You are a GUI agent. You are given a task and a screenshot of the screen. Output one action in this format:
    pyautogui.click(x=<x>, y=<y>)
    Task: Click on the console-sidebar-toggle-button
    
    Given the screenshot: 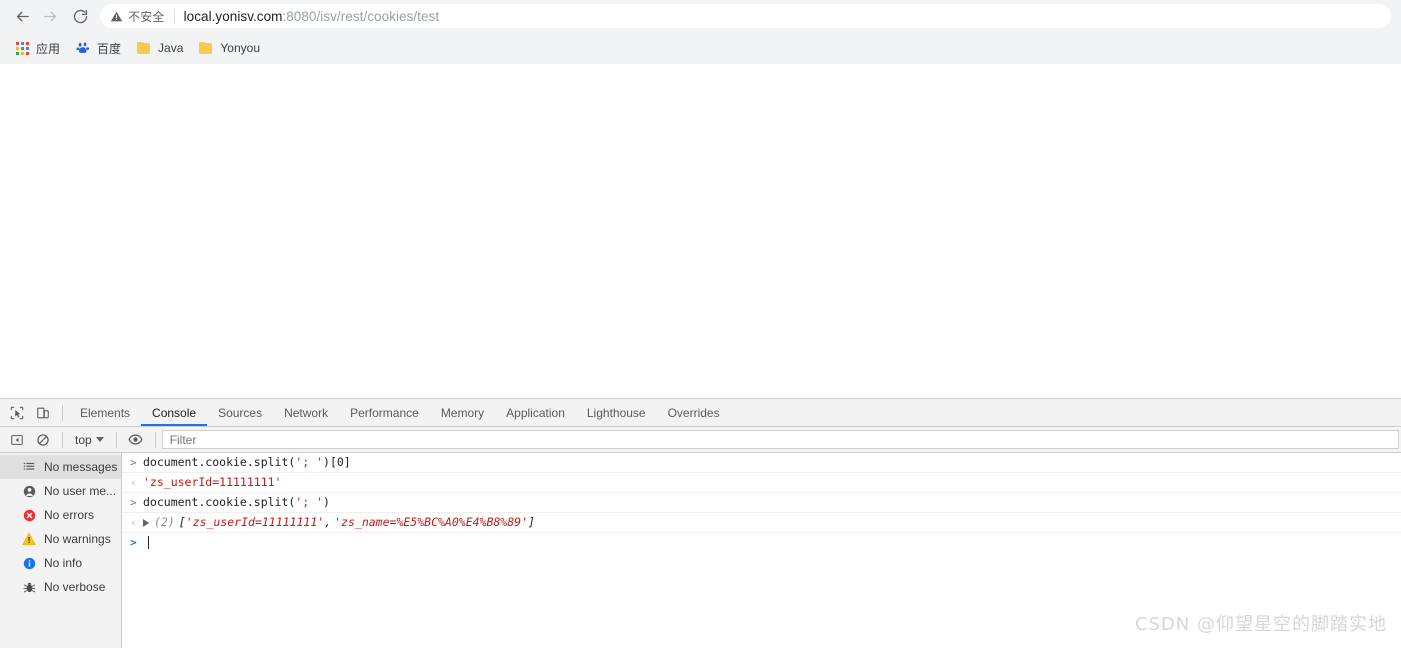 What is the action you would take?
    pyautogui.click(x=17, y=440)
    